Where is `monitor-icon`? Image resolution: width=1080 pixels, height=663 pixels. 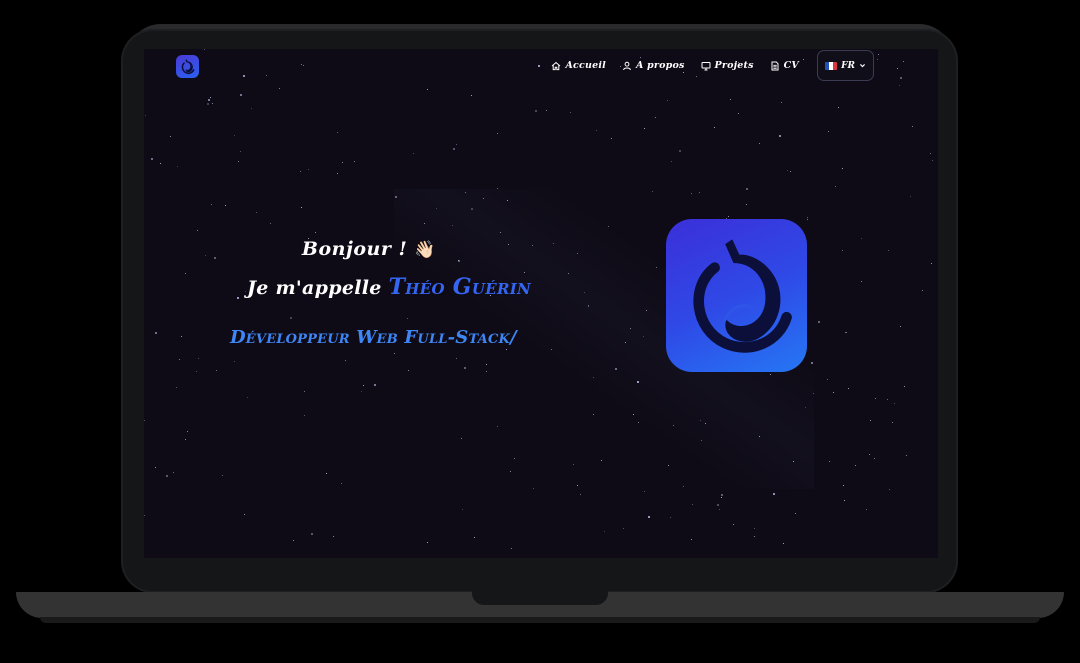
monitor-icon is located at coordinates (706, 65).